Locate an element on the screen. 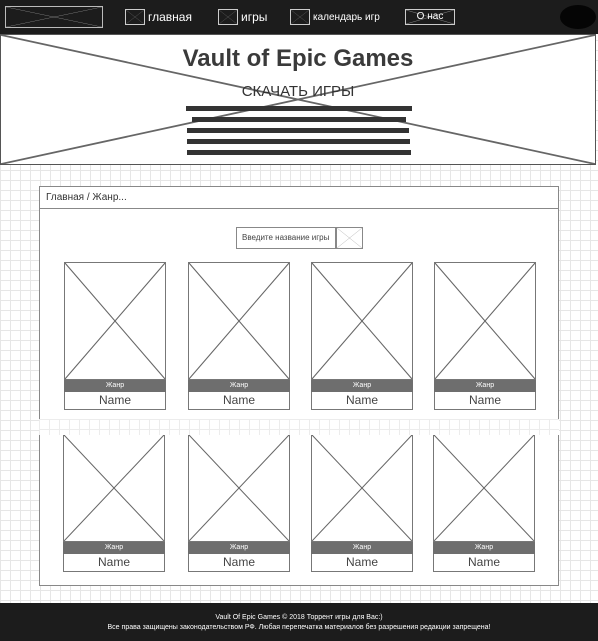 This screenshot has height=641, width=598. user-avatar-blob is located at coordinates (578, 17).